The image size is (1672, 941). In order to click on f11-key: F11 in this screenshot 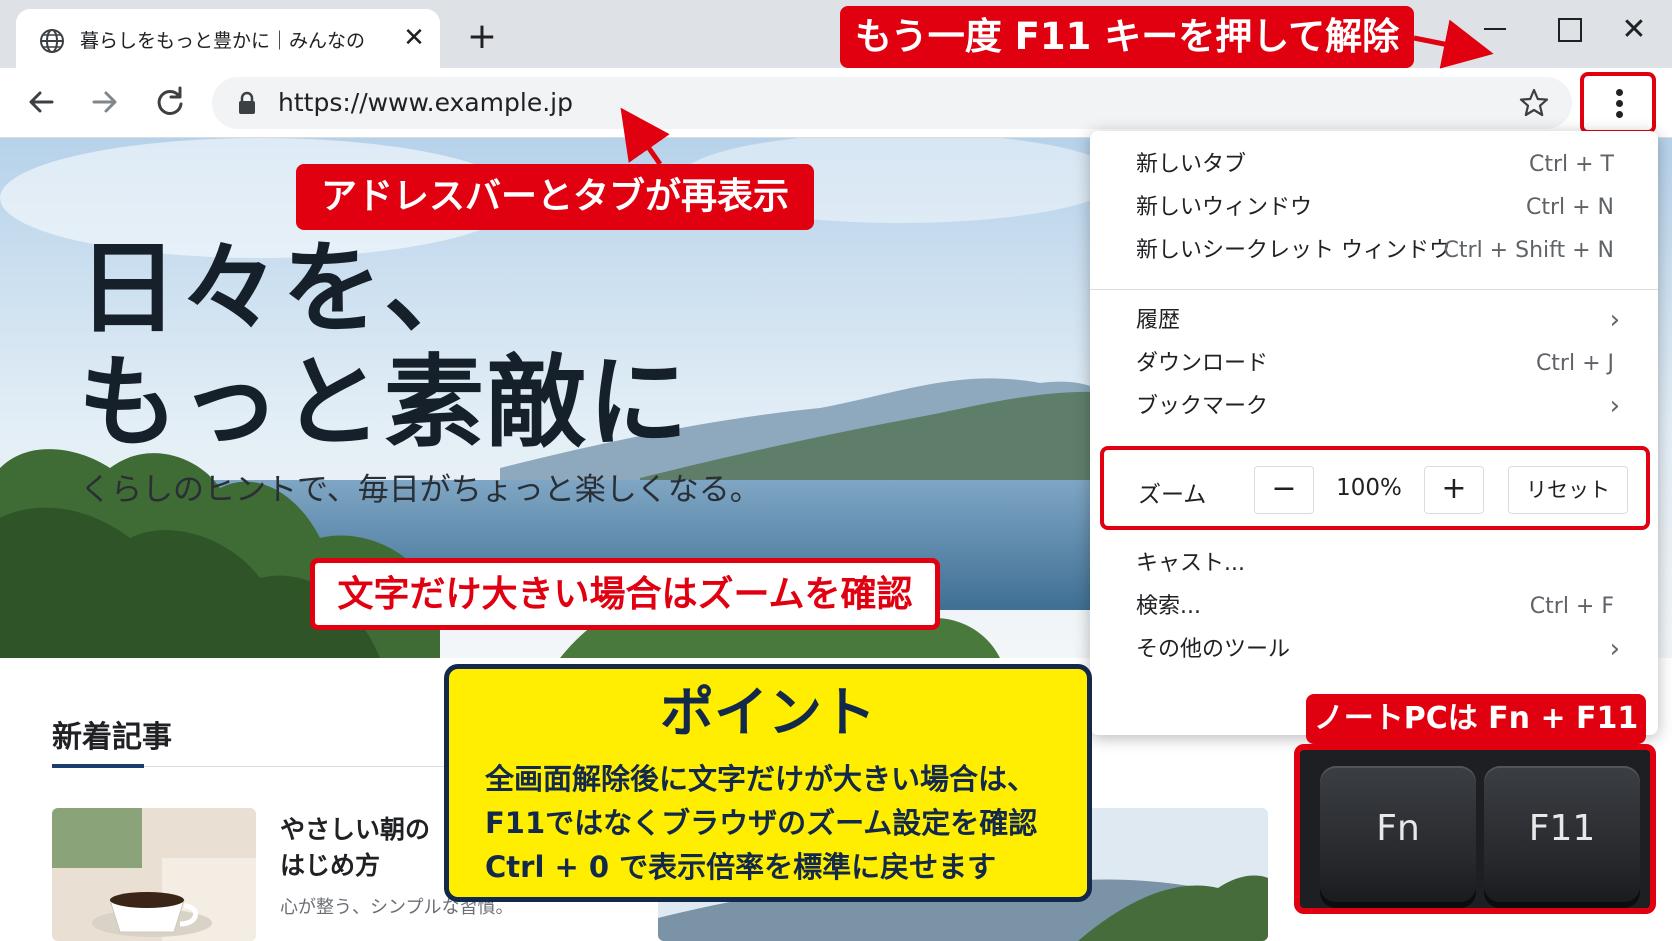, I will do `click(1562, 834)`.